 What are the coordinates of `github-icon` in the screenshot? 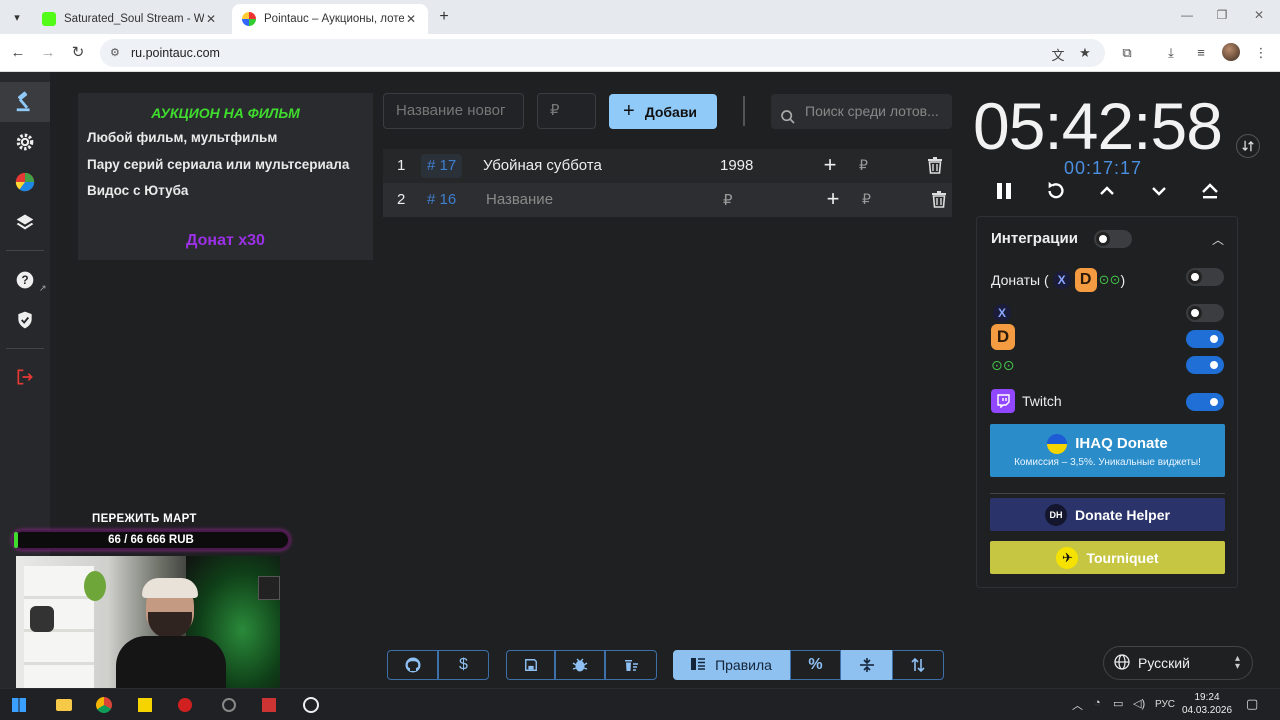 It's located at (412, 665).